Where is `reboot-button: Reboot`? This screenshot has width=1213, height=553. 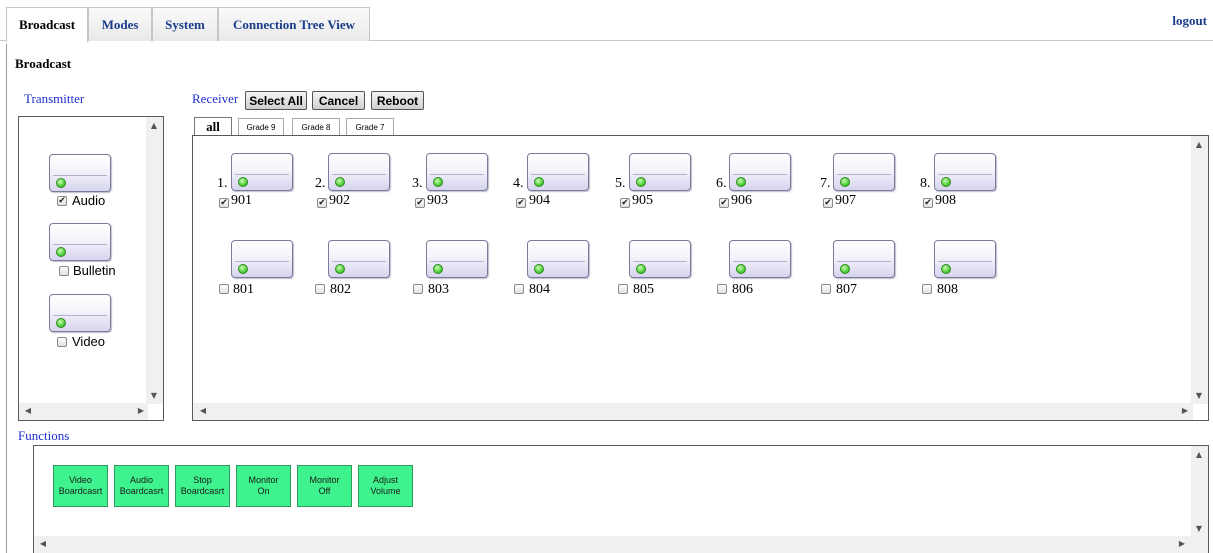
reboot-button: Reboot is located at coordinates (397, 100).